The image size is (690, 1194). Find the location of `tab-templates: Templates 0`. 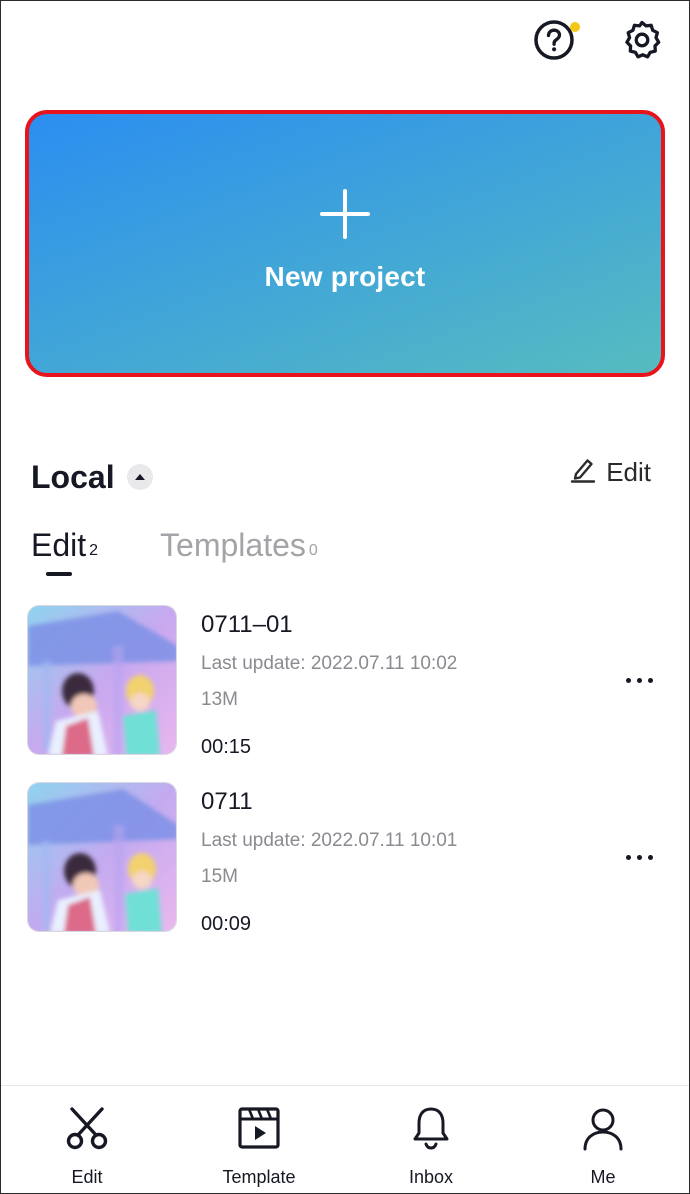

tab-templates: Templates 0 is located at coordinates (239, 545).